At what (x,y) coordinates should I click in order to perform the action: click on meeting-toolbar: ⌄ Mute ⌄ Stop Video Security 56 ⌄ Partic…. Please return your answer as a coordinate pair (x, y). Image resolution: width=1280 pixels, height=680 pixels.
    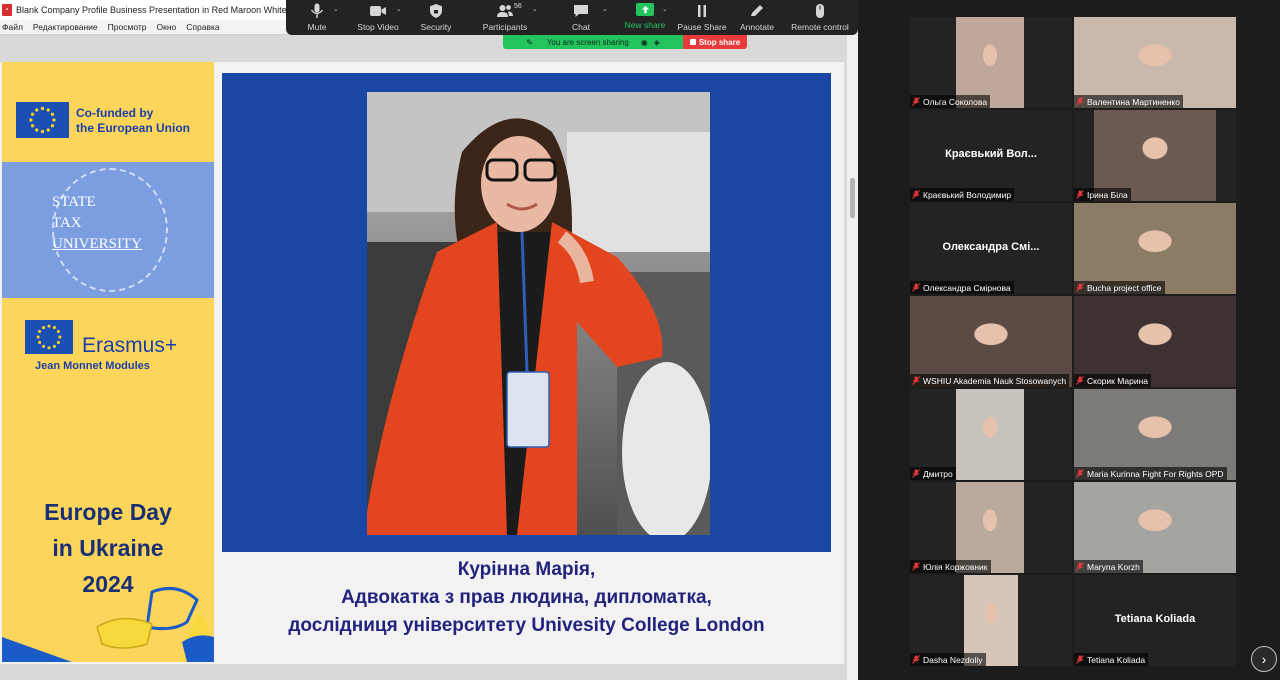
    Looking at the image, I should click on (572, 17).